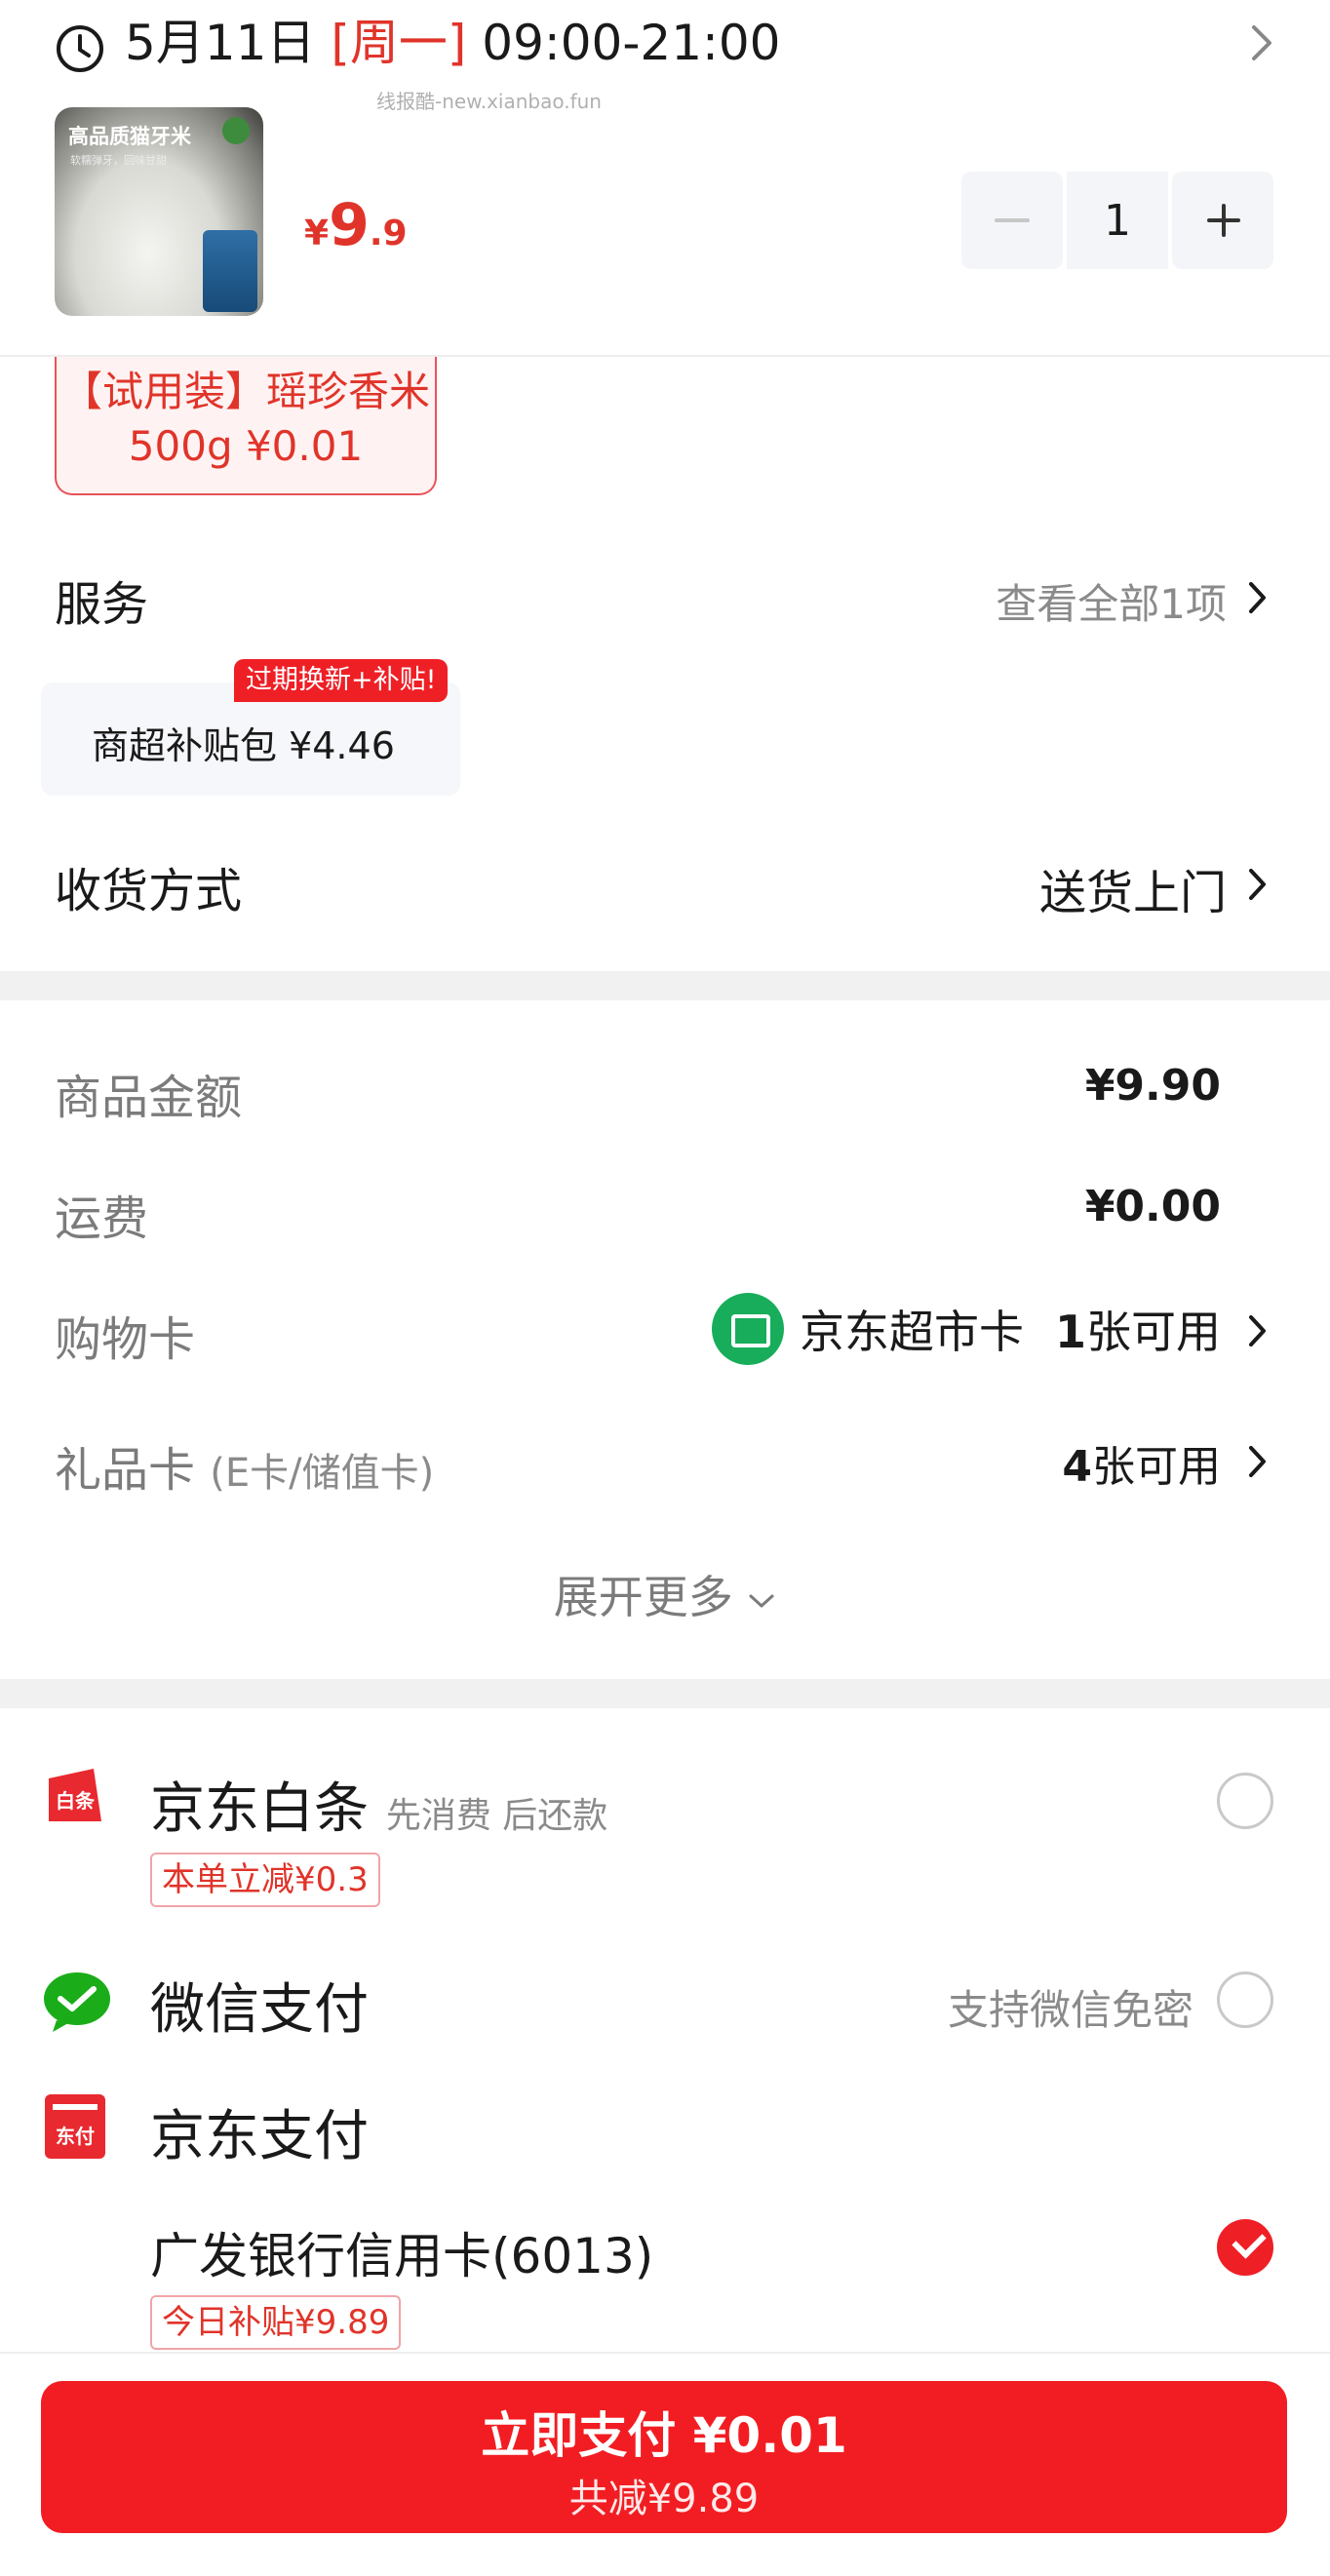 The image size is (1330, 2576). What do you see at coordinates (1012, 220) in the screenshot?
I see `minus-icon` at bounding box center [1012, 220].